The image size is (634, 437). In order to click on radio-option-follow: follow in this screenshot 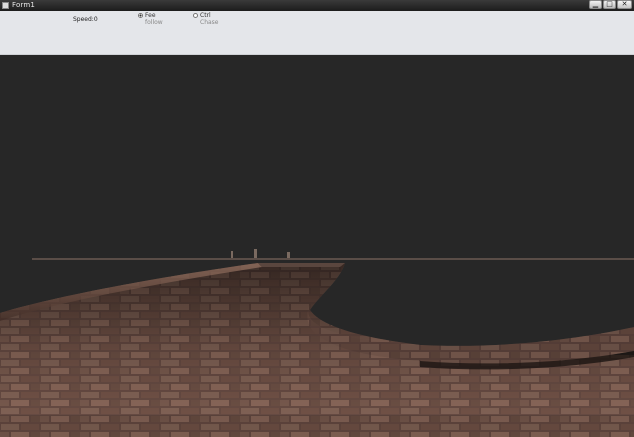, I will do `click(150, 22)`.